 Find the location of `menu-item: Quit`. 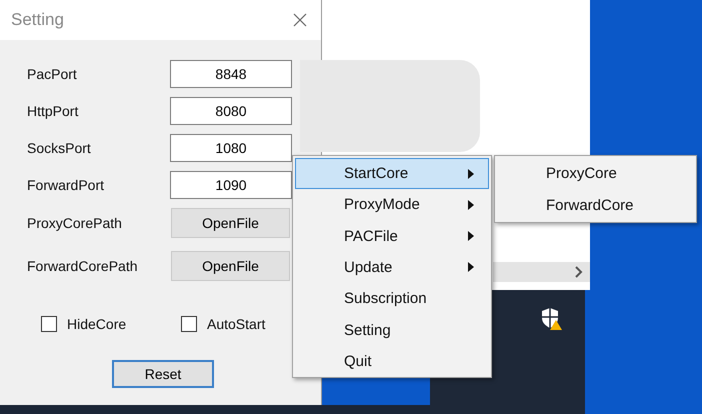

menu-item: Quit is located at coordinates (392, 361).